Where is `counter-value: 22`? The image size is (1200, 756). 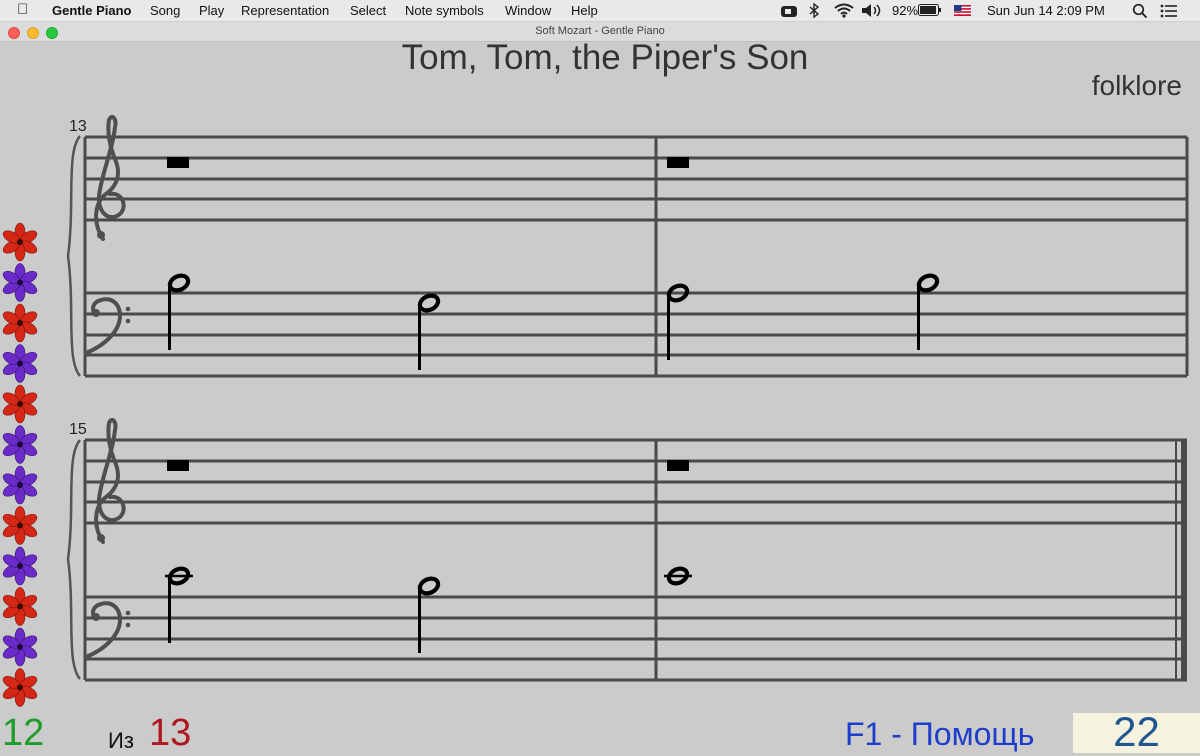 counter-value: 22 is located at coordinates (1136, 731).